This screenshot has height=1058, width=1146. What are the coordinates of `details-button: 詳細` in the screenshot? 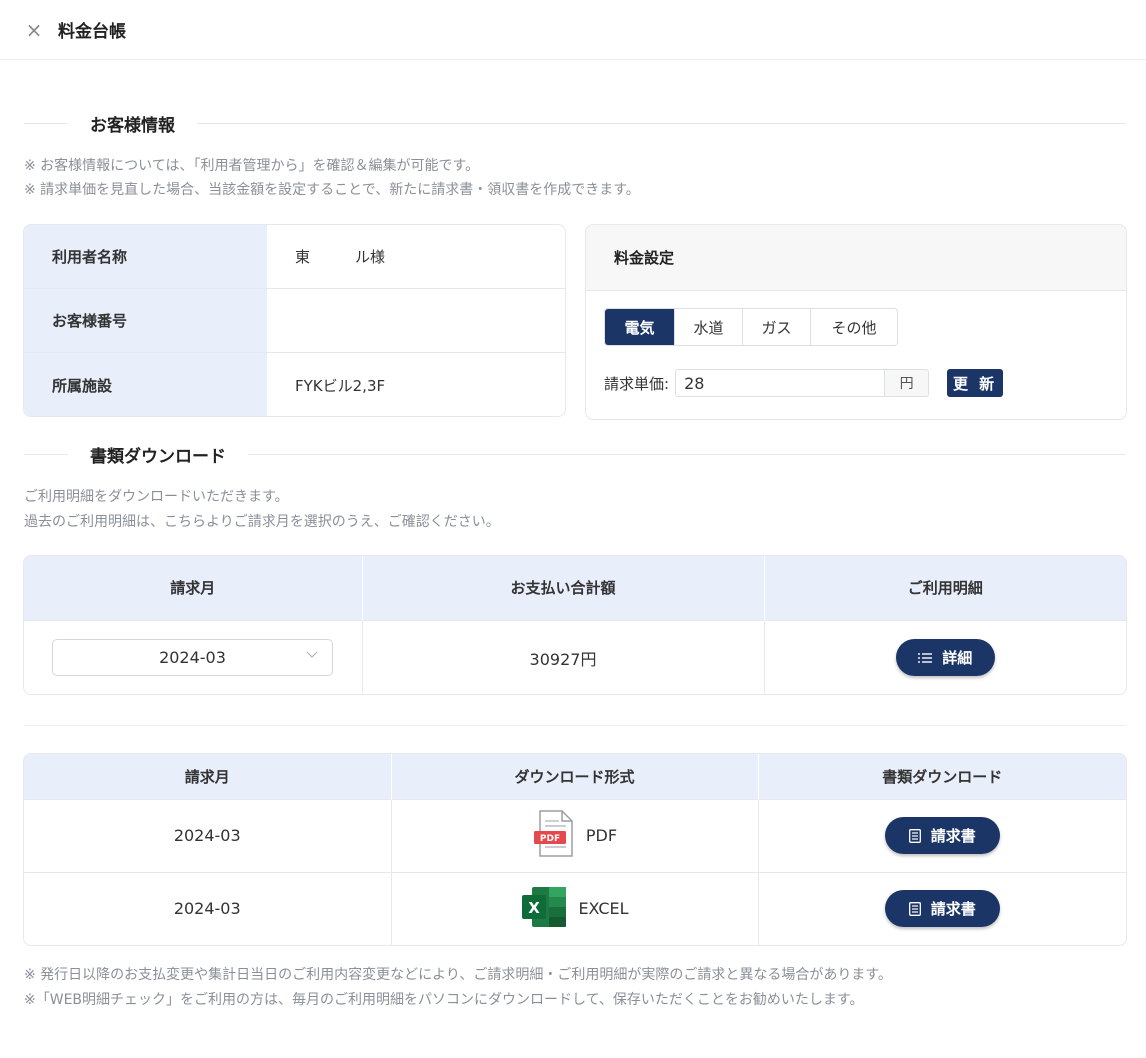 It's located at (945, 658).